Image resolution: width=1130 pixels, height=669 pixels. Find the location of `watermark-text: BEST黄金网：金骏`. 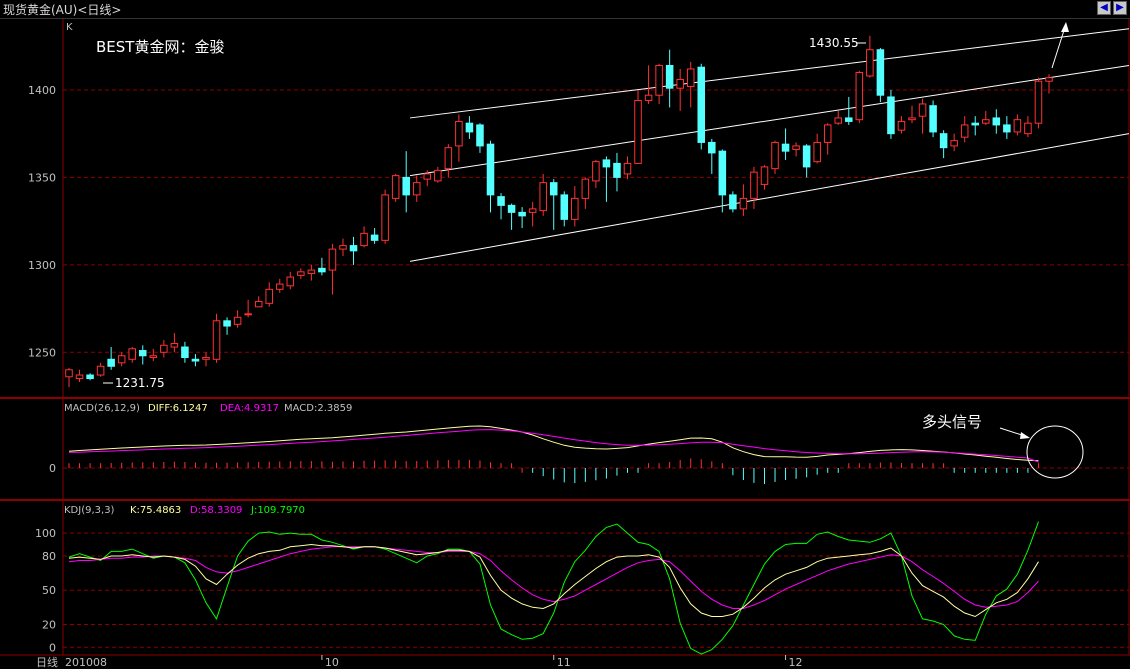

watermark-text: BEST黄金网：金骏 is located at coordinates (160, 47).